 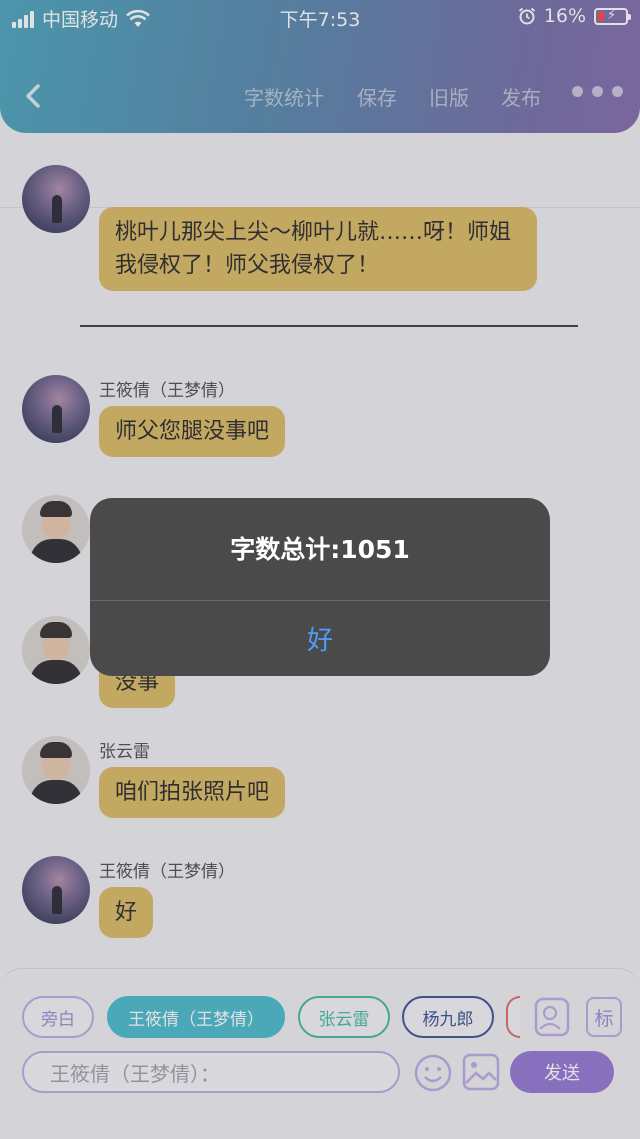 What do you see at coordinates (320, 587) in the screenshot?
I see `word-count-alert: 字数总计:1051 好` at bounding box center [320, 587].